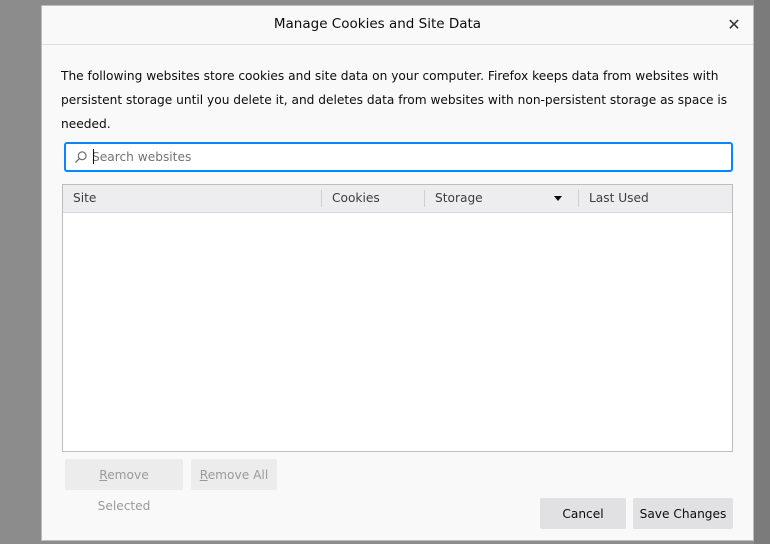  What do you see at coordinates (195, 198) in the screenshot?
I see `column-header-site: Site` at bounding box center [195, 198].